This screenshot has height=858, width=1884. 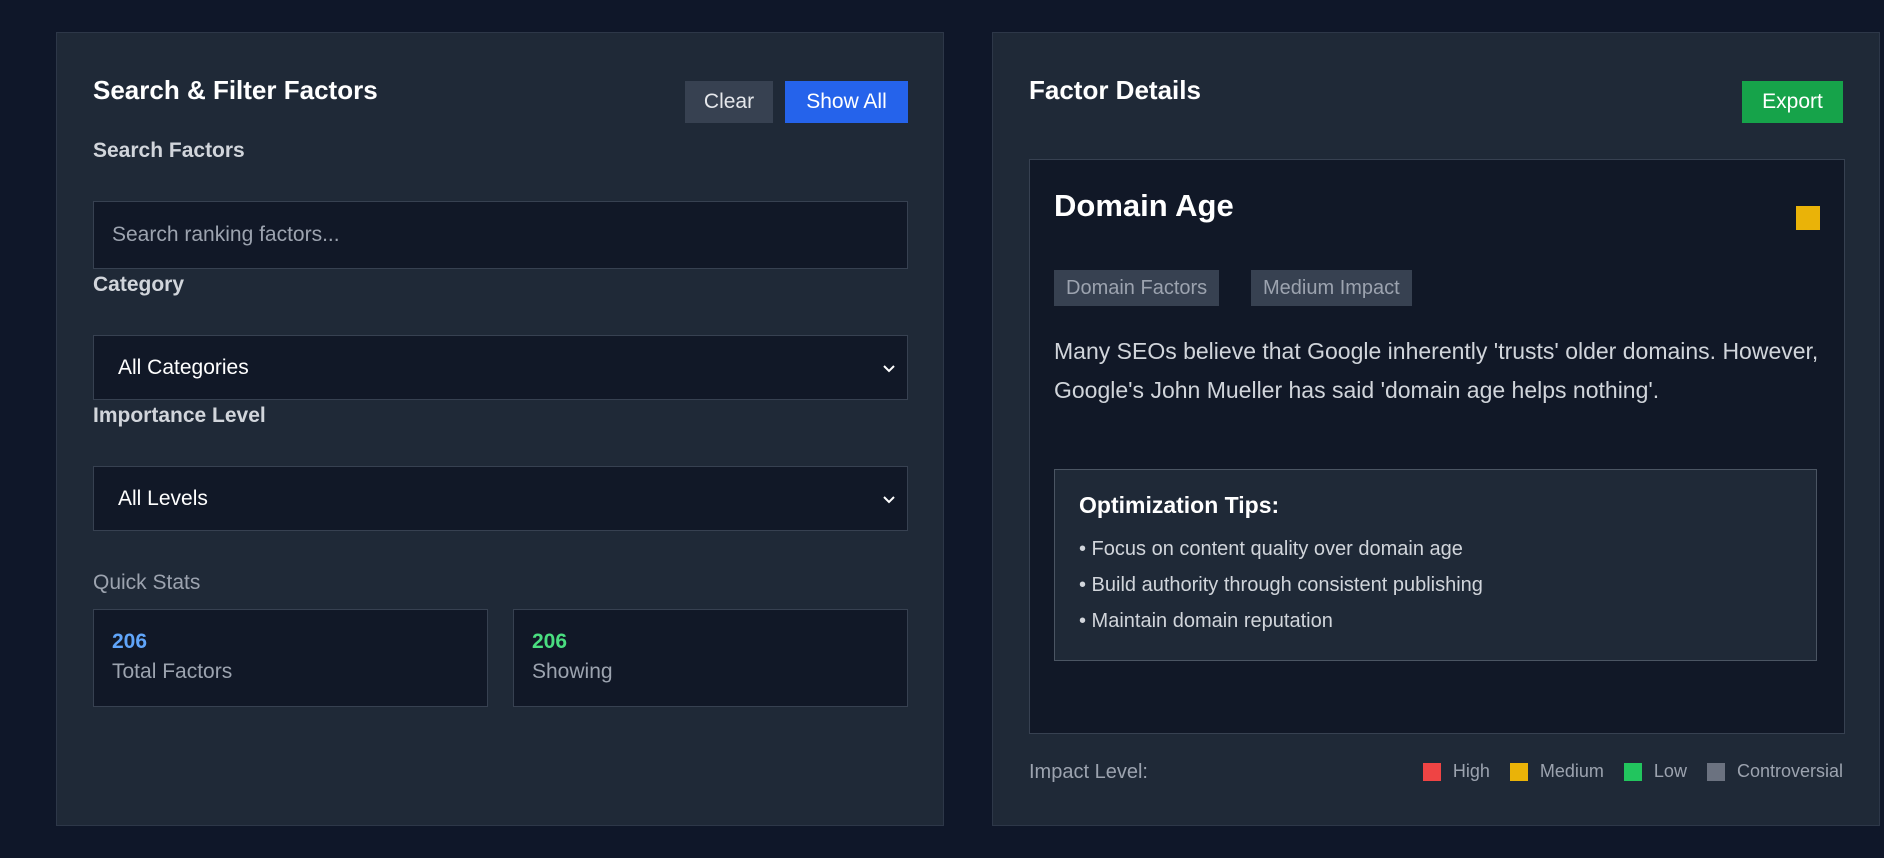 I want to click on factor-name: Domain Age, so click(x=1144, y=205).